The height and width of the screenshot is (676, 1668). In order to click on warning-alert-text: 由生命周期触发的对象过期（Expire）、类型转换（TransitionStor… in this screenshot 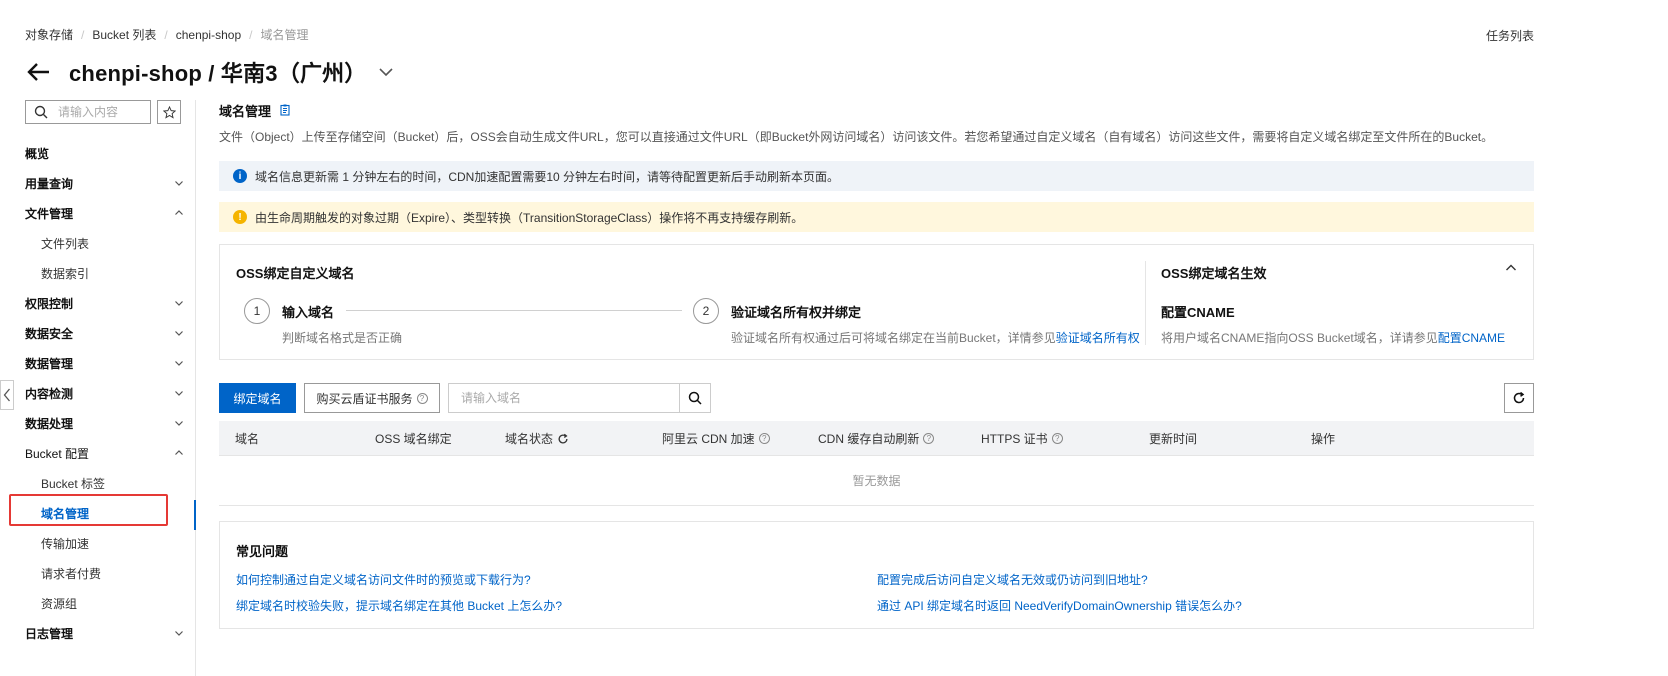, I will do `click(529, 217)`.